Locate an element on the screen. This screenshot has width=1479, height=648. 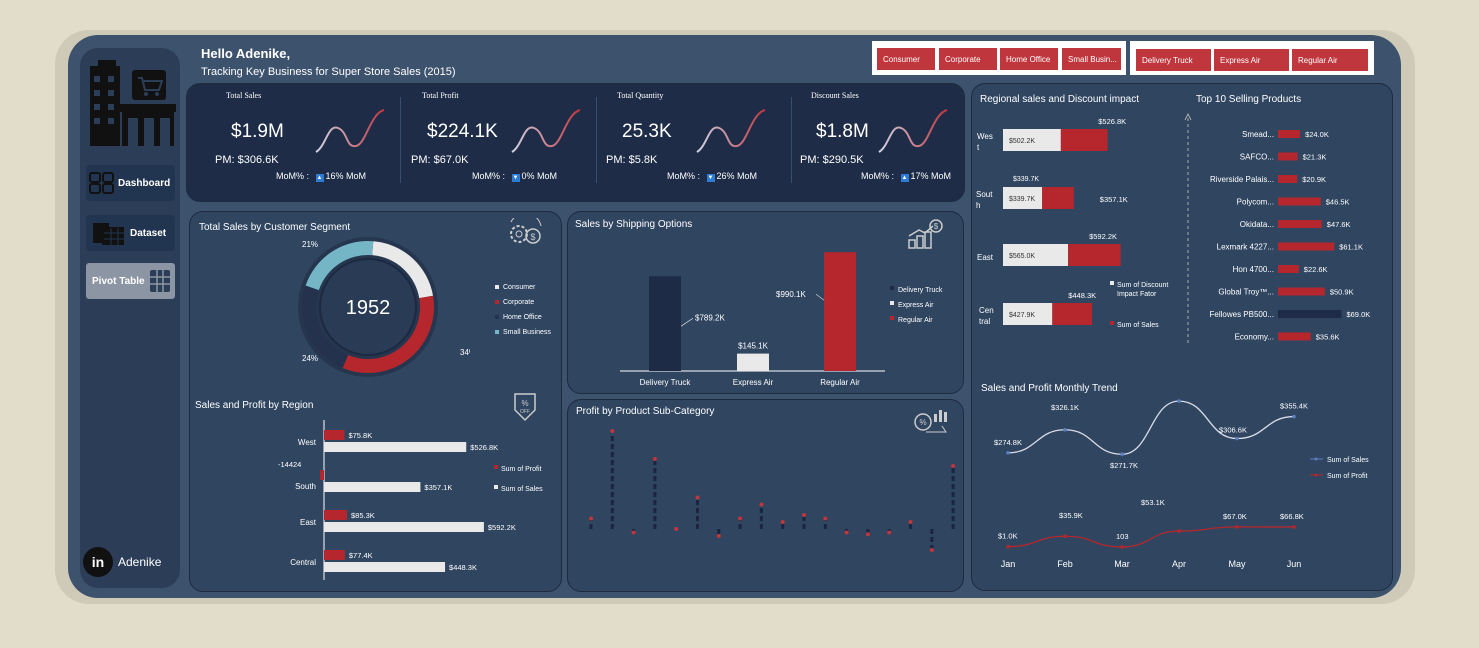
slicer-consumer: Consumer is located at coordinates (906, 59).